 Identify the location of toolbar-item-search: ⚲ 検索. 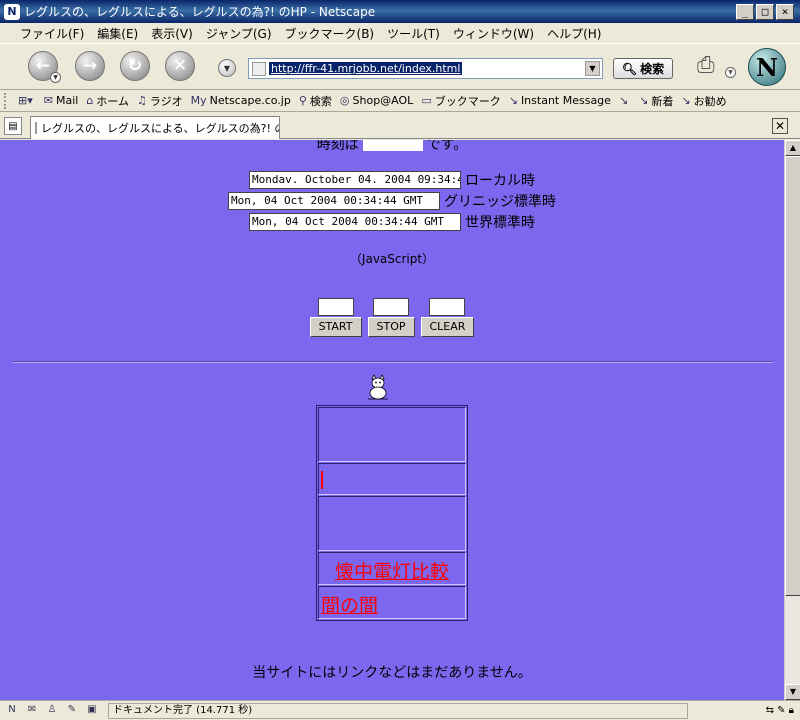
(315, 101).